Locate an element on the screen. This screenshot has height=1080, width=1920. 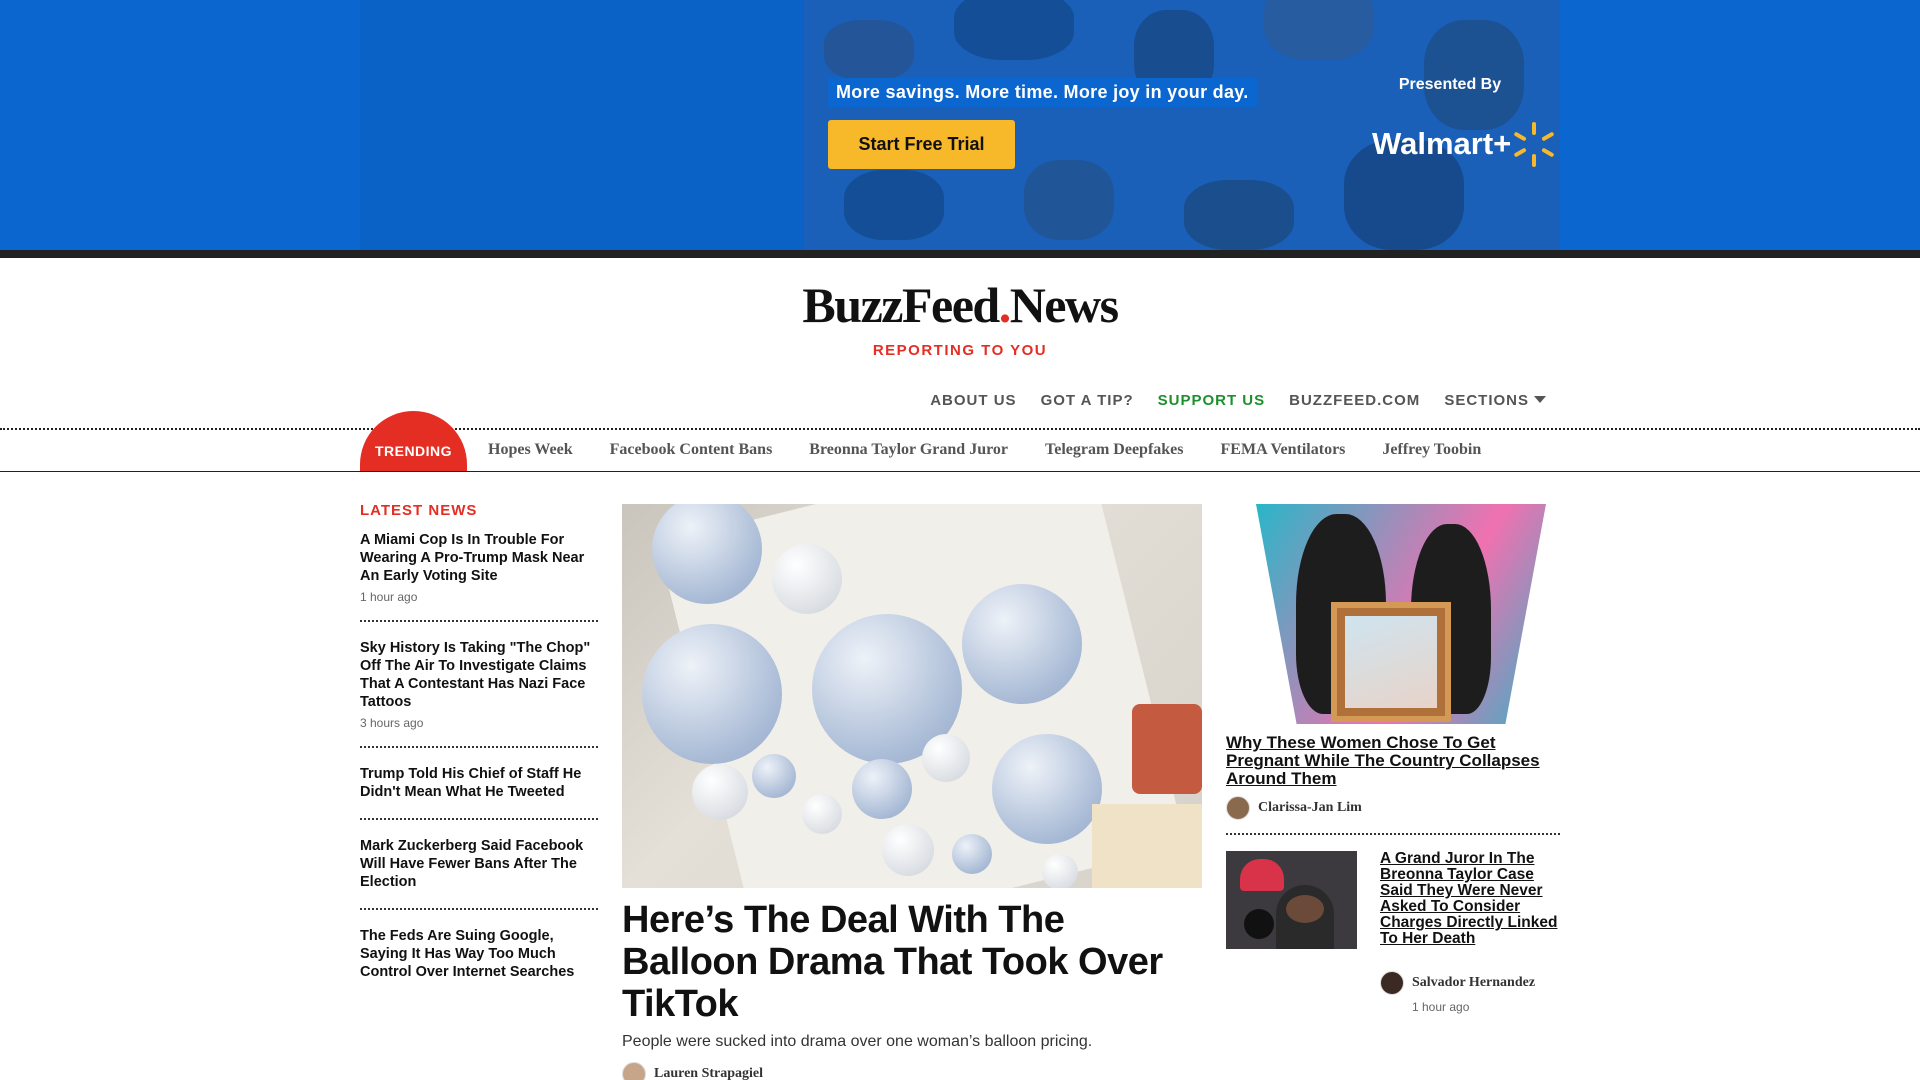
brand-tagline: REPORTING TO YOU is located at coordinates (960, 350).